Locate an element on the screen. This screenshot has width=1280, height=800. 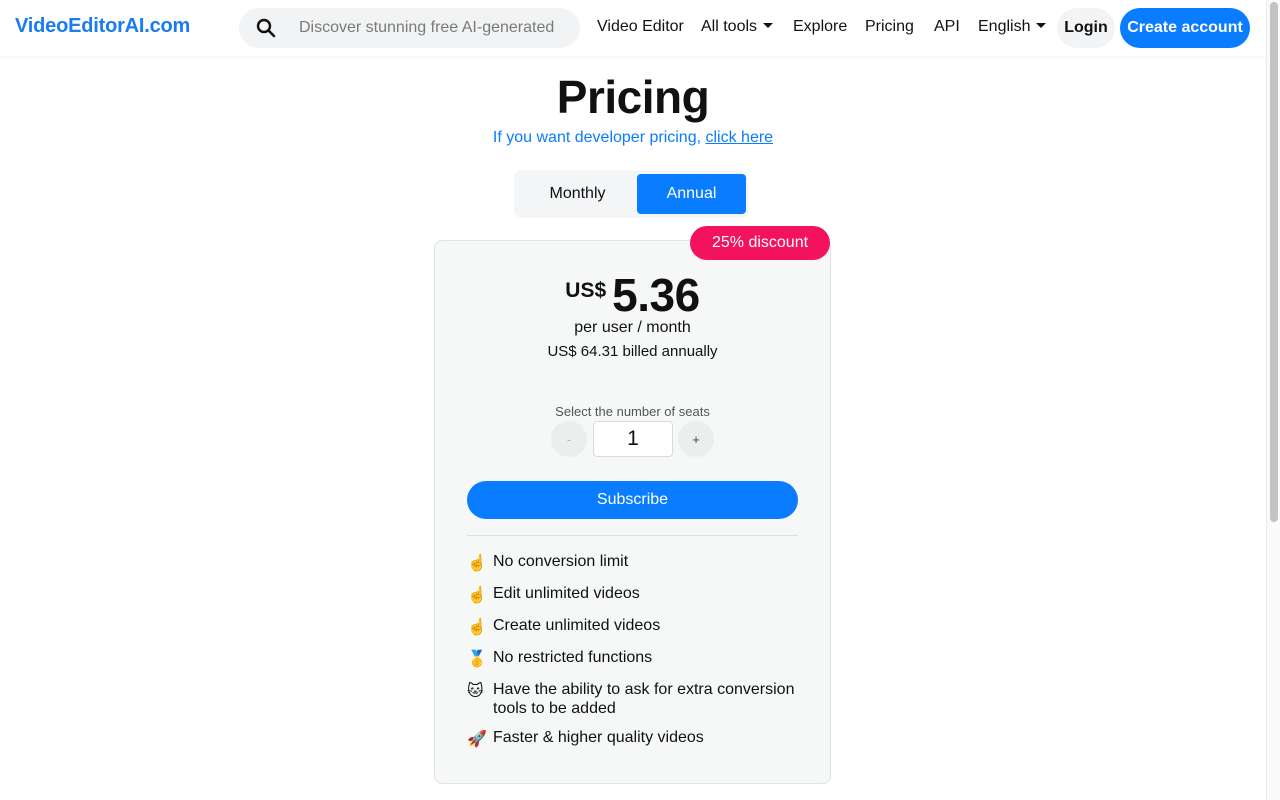
feature-text: No restricted functions is located at coordinates (573, 657).